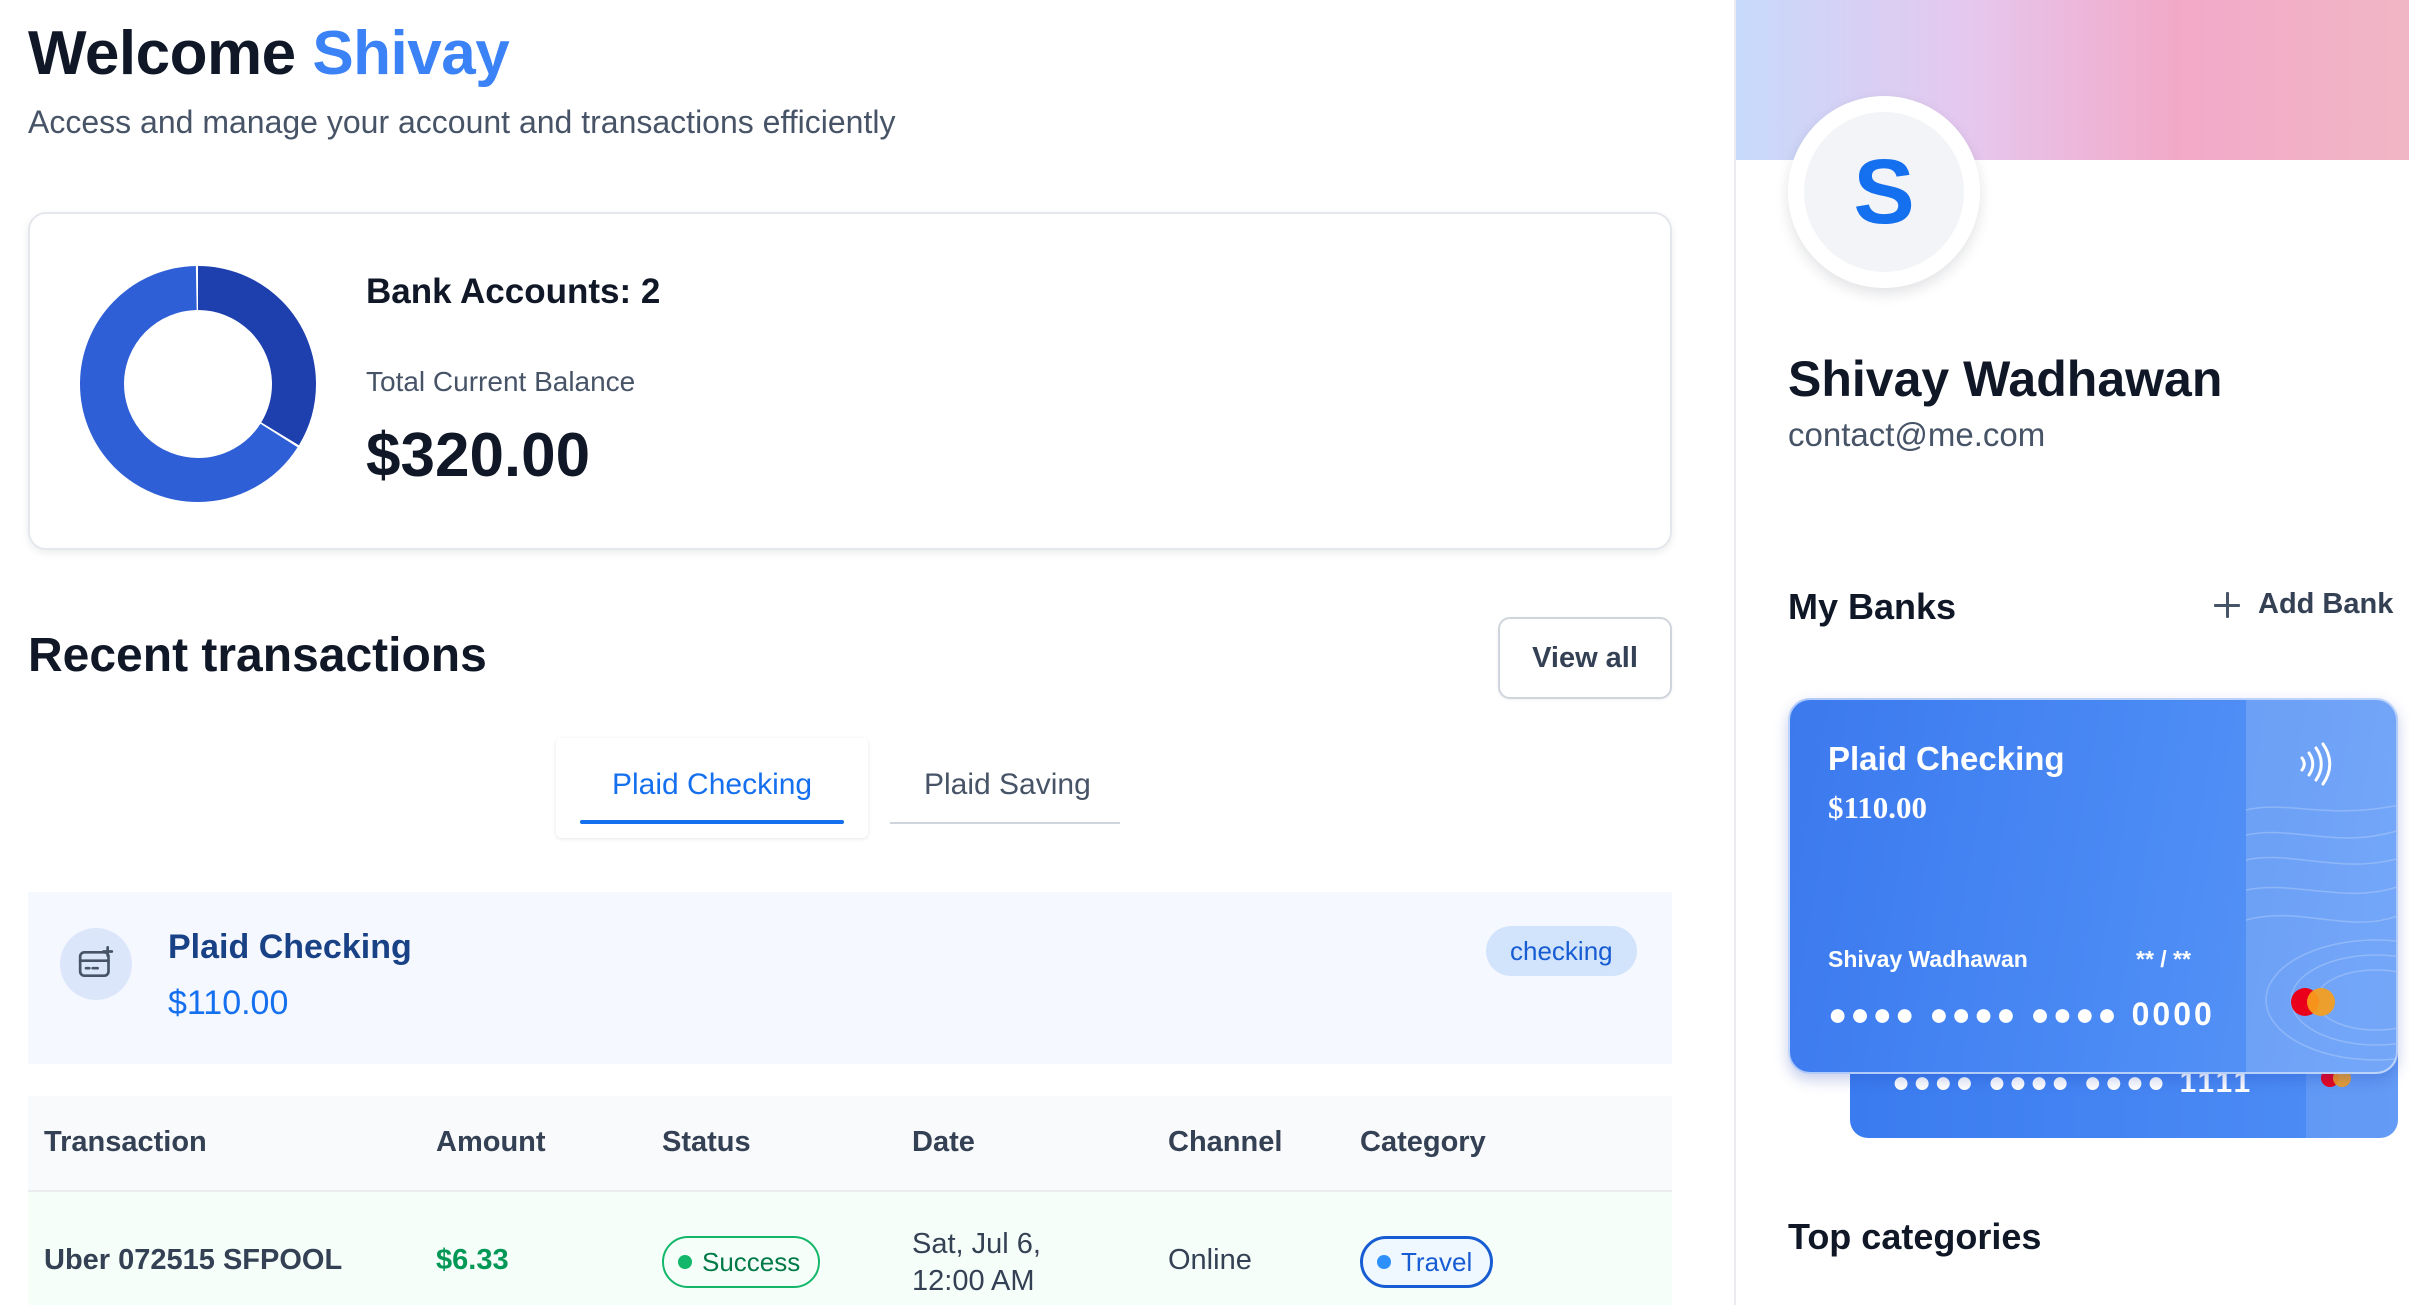 This screenshot has width=2409, height=1305. What do you see at coordinates (706, 1142) in the screenshot?
I see `column-header-status: Status` at bounding box center [706, 1142].